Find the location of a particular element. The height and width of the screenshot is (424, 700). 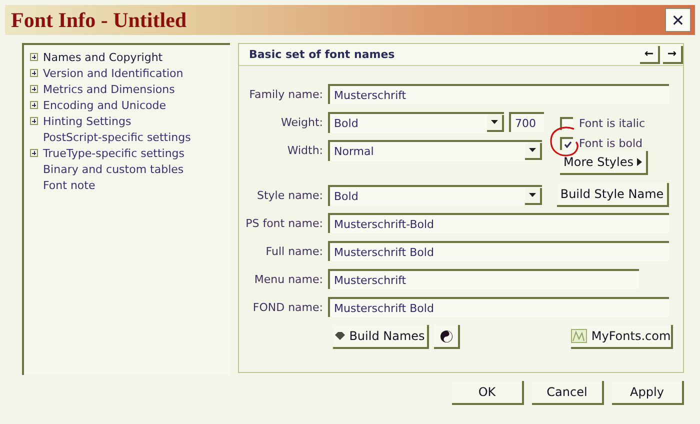

window-title: Font Info - Untitled is located at coordinates (99, 20).